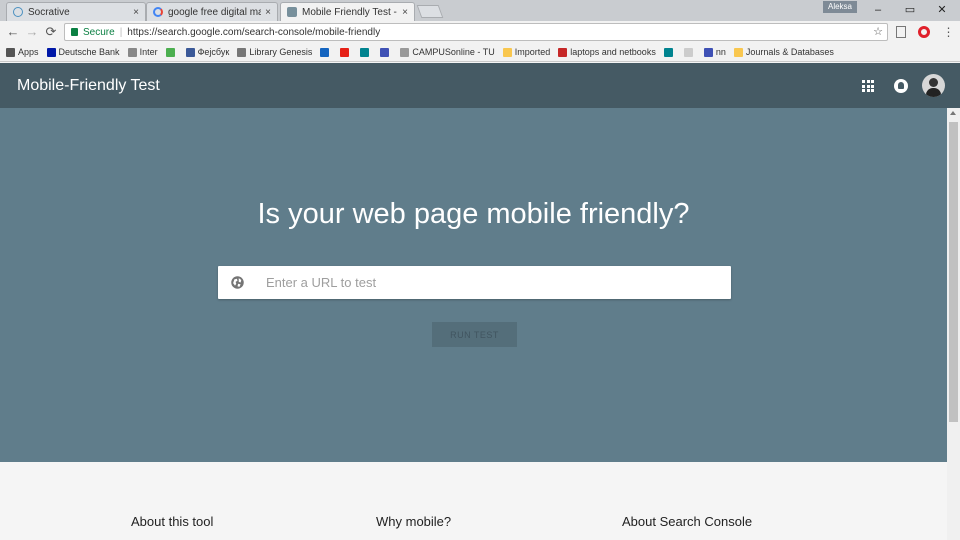 The height and width of the screenshot is (540, 960). What do you see at coordinates (868, 86) in the screenshot?
I see `apps-grid-icon` at bounding box center [868, 86].